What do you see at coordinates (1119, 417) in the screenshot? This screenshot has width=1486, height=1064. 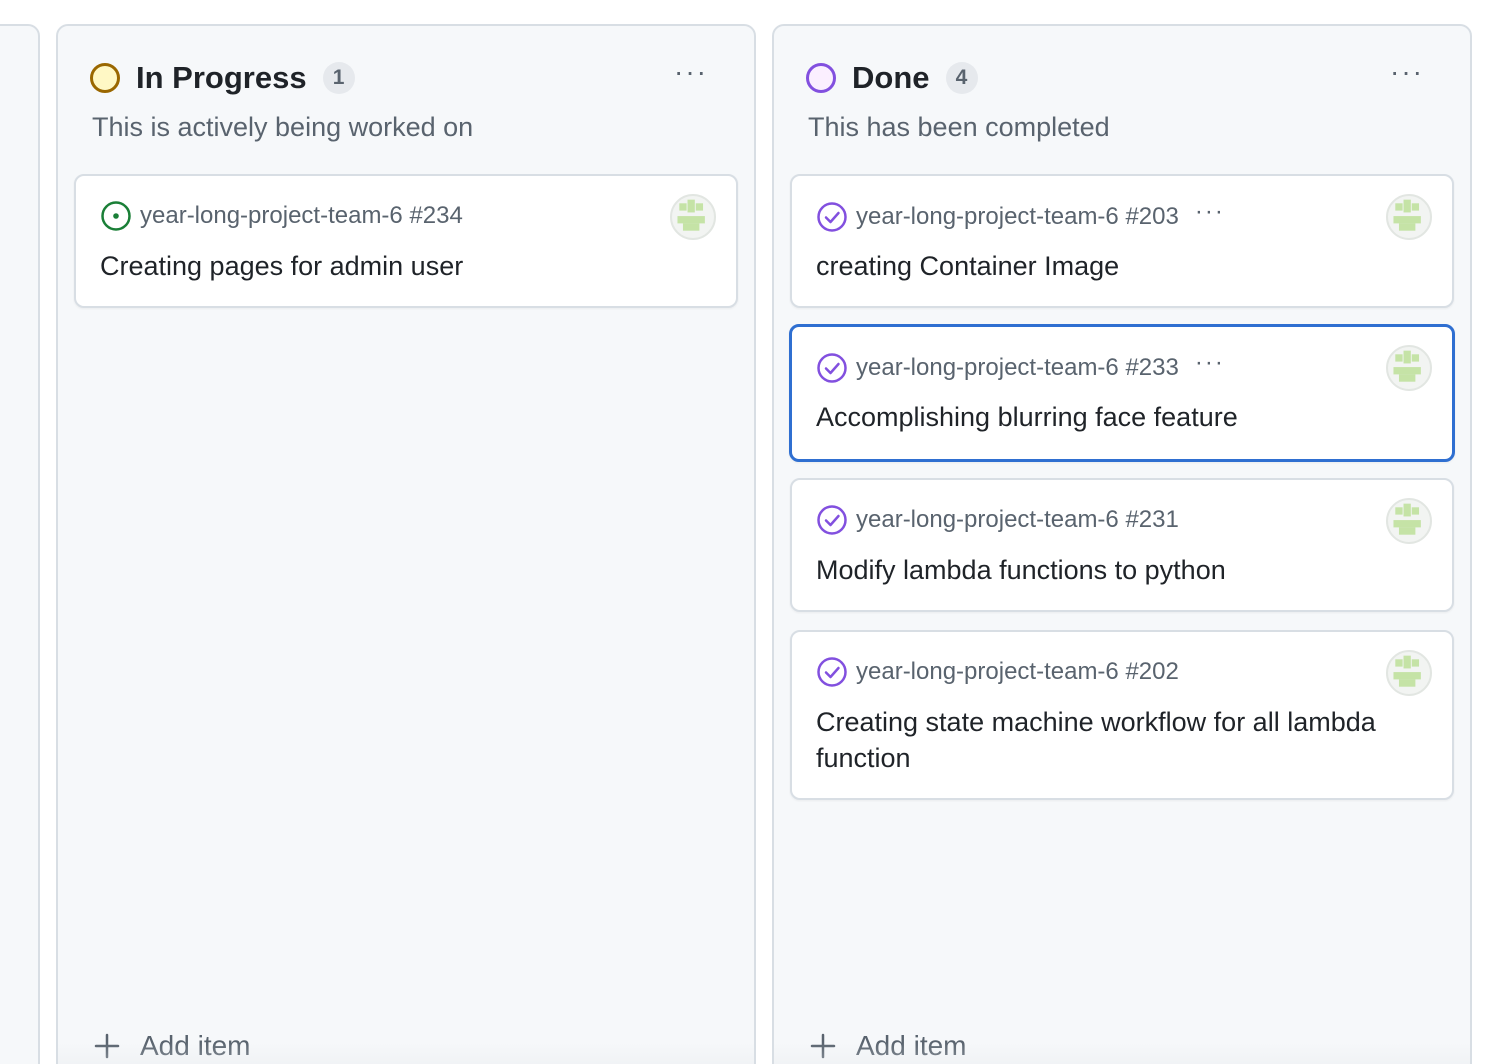 I see `issue-title: Accomplishing blurring face feature` at bounding box center [1119, 417].